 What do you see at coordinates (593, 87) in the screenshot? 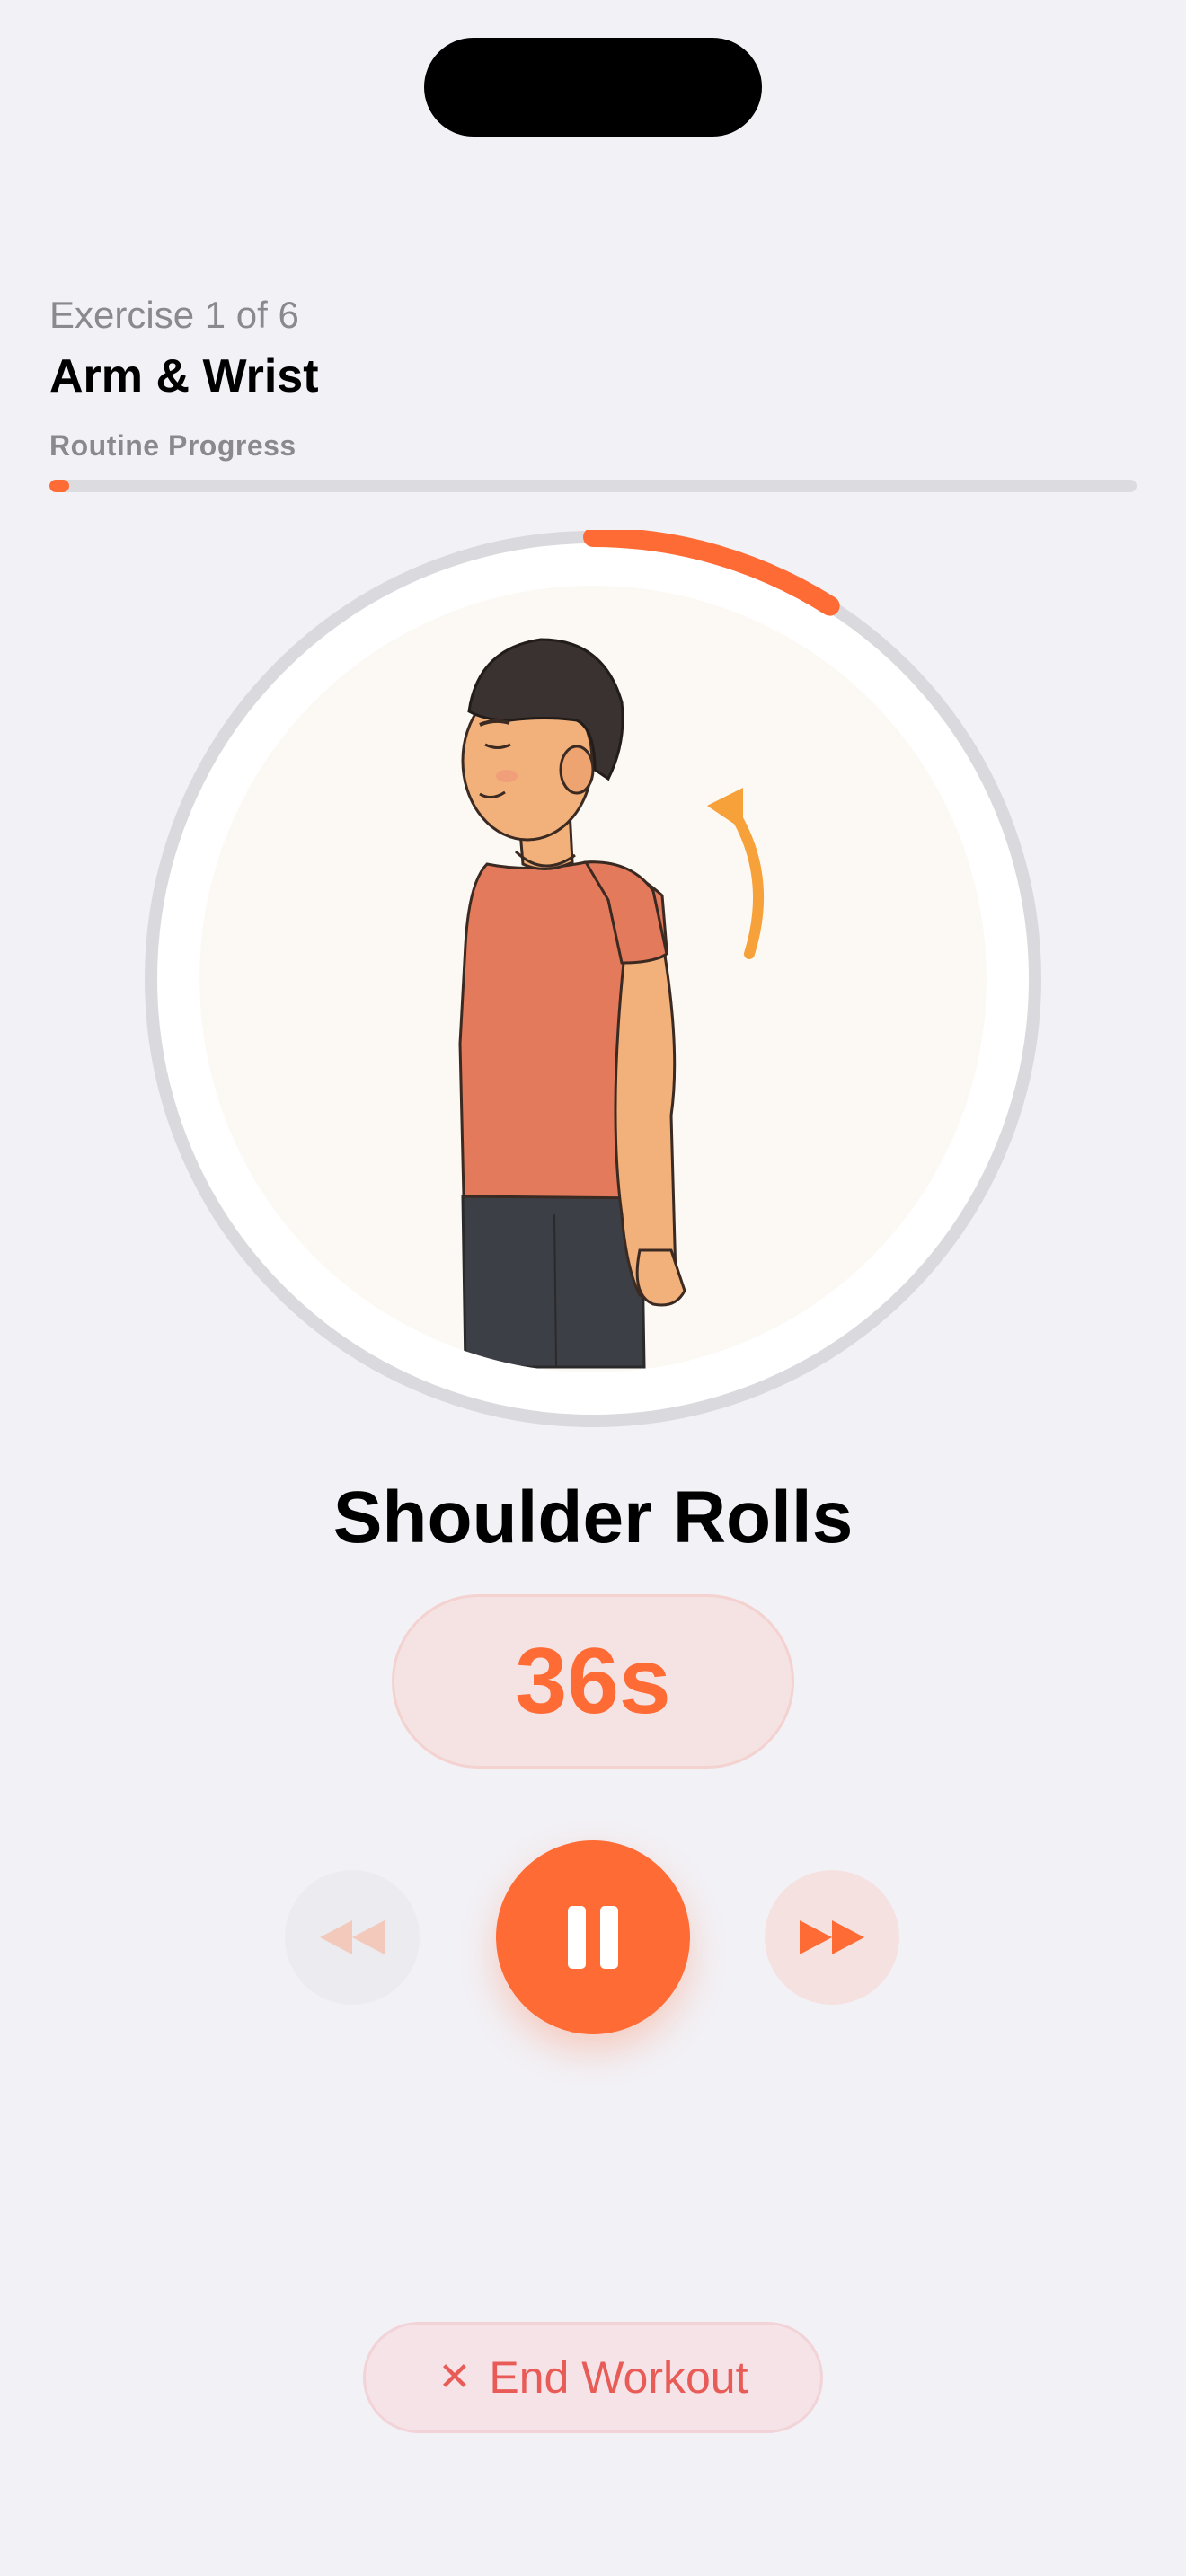
I see `dynamic-island` at bounding box center [593, 87].